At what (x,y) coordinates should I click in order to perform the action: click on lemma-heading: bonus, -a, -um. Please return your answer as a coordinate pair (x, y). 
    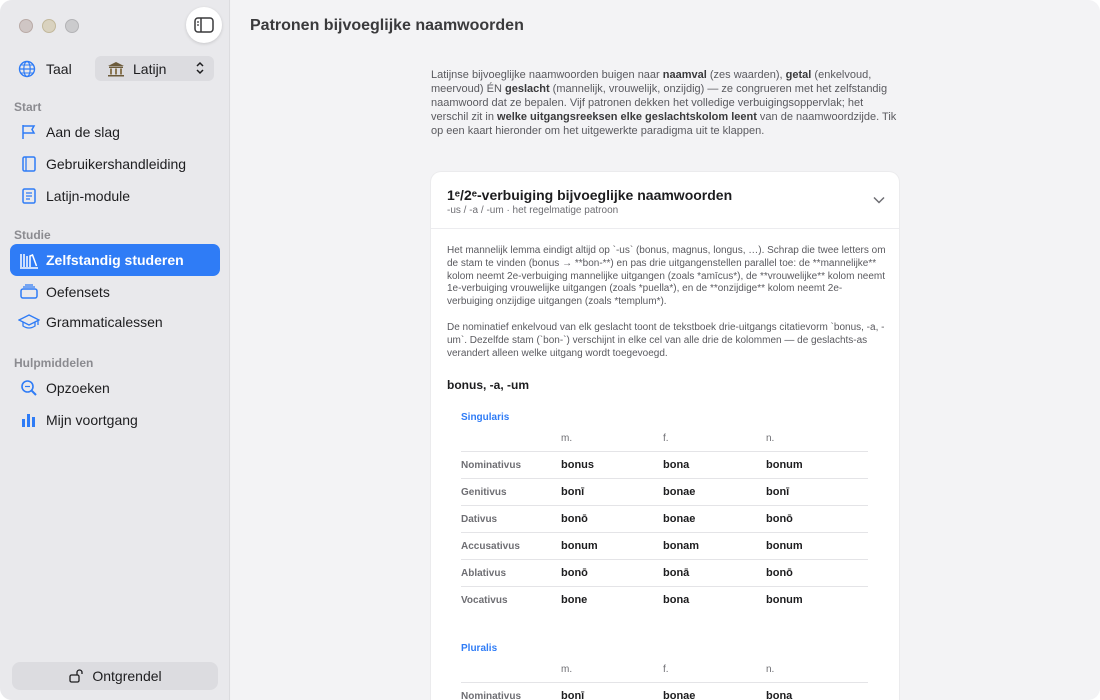
    Looking at the image, I should click on (488, 385).